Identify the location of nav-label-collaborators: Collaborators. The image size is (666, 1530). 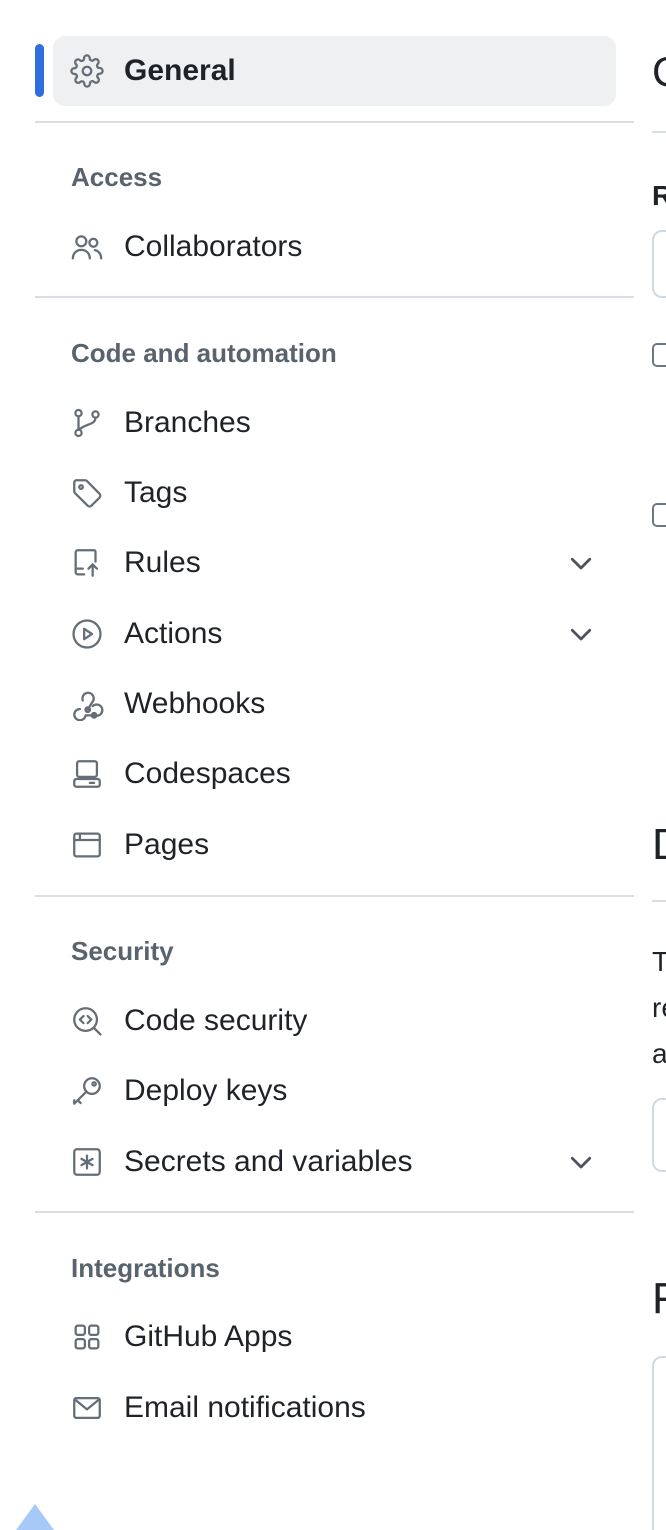
(213, 246).